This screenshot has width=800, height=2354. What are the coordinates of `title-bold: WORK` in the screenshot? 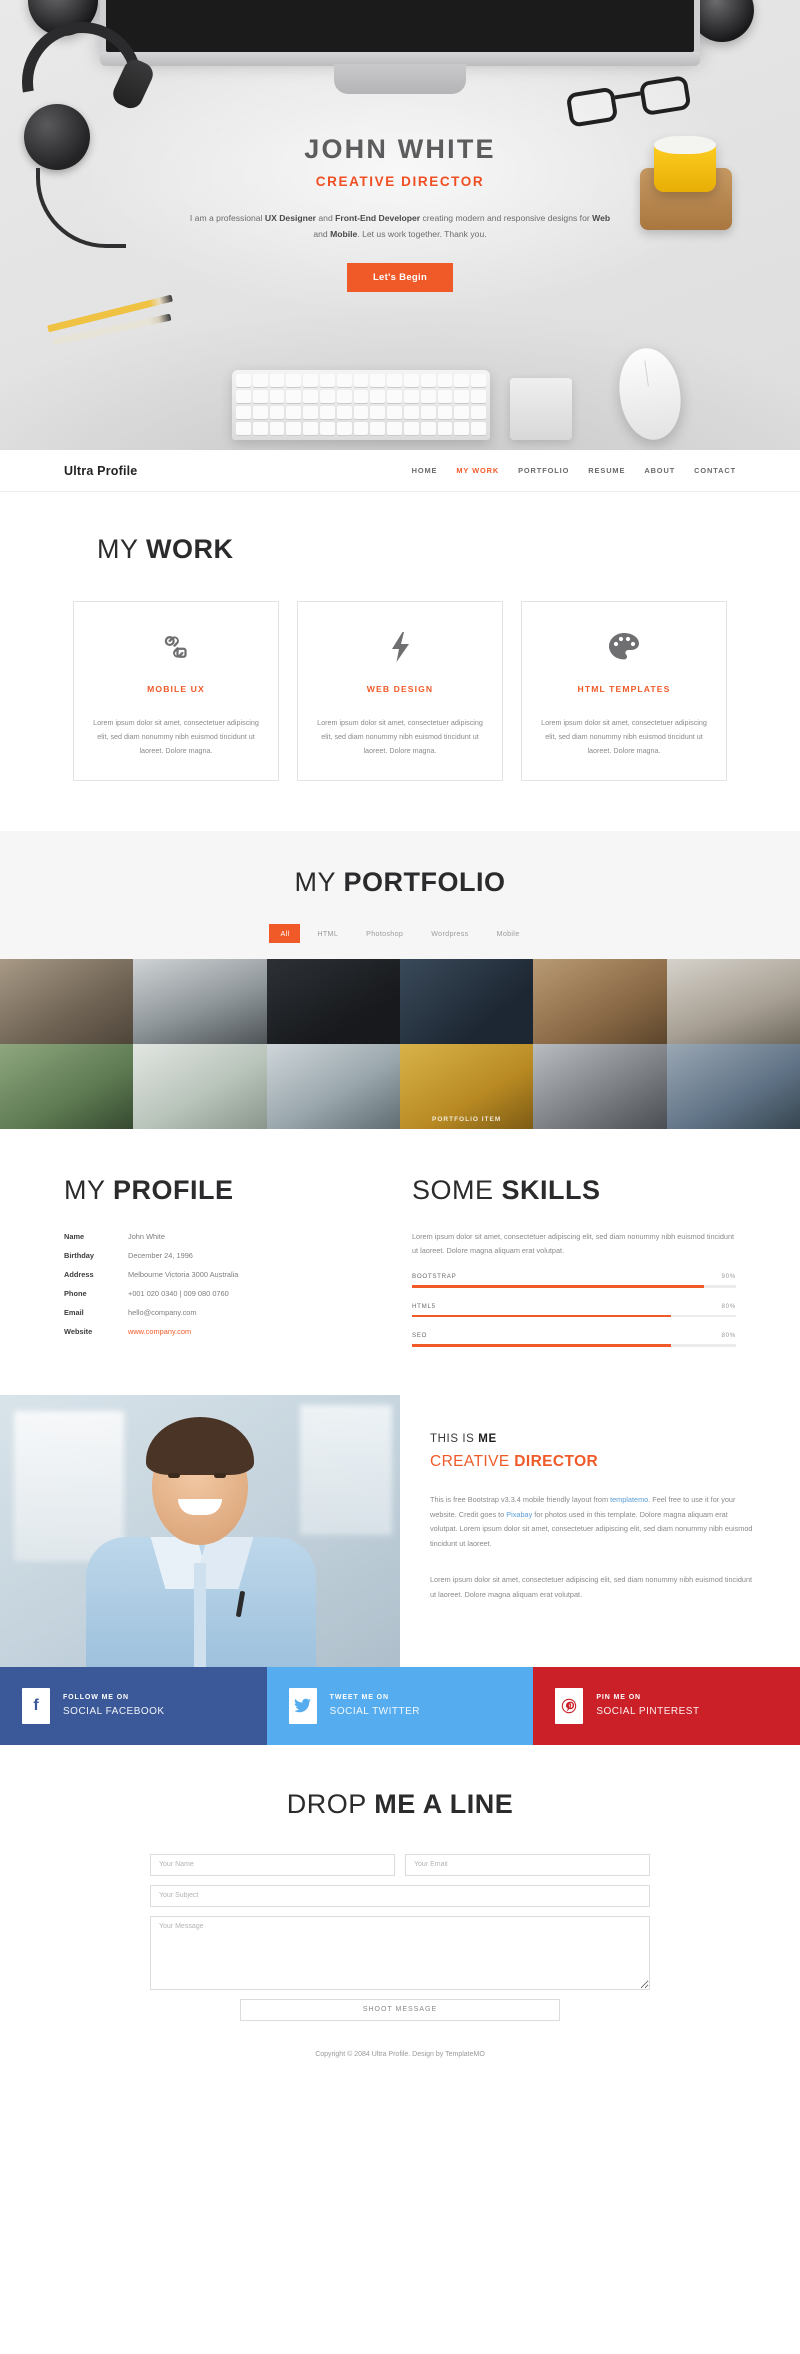 It's located at (190, 549).